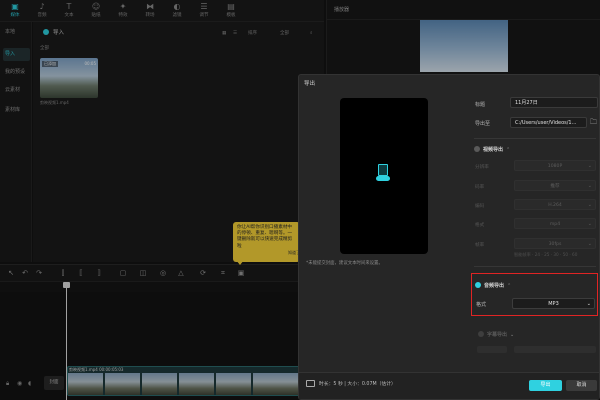 The image size is (600, 400). What do you see at coordinates (553, 303) in the screenshot?
I see `audio-format-select: MP3 ⌄` at bounding box center [553, 303].